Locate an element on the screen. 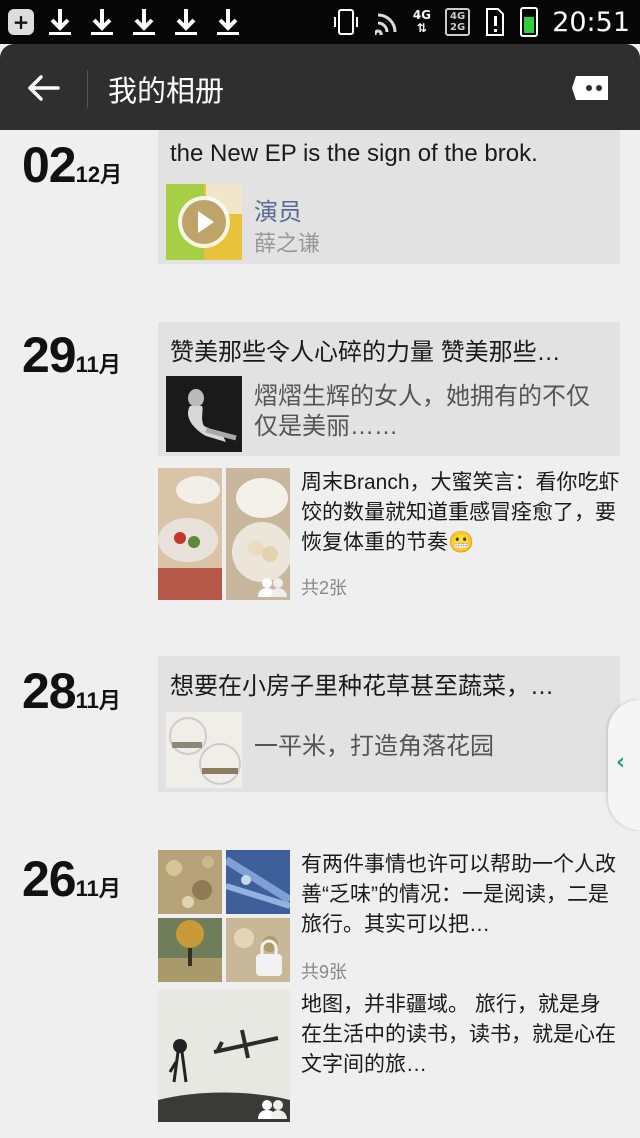  title-bar: 我的相册 is located at coordinates (320, 87).